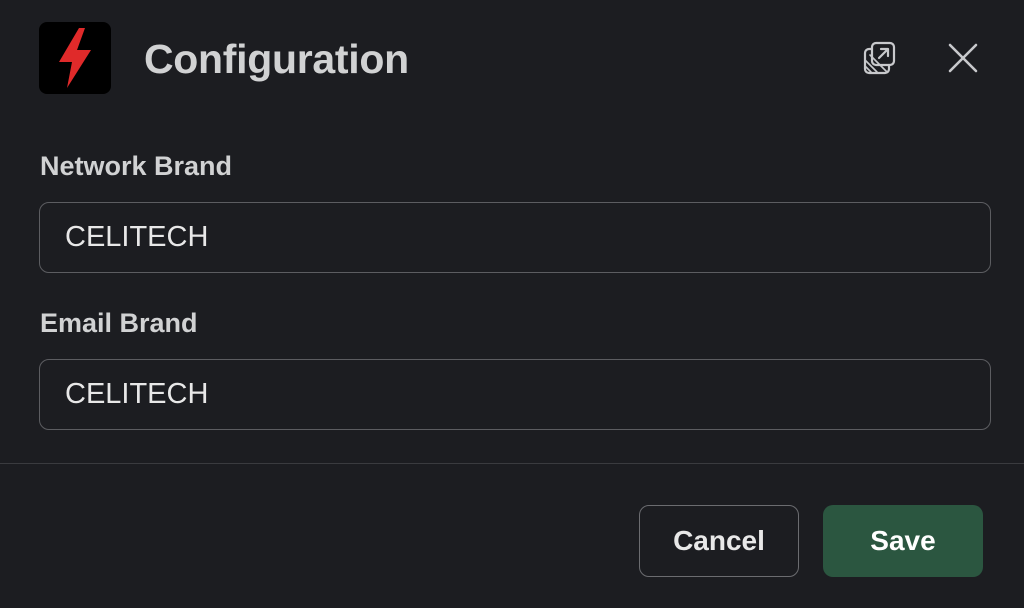 This screenshot has height=608, width=1024. I want to click on network-brand-label: Network Brand, so click(136, 166).